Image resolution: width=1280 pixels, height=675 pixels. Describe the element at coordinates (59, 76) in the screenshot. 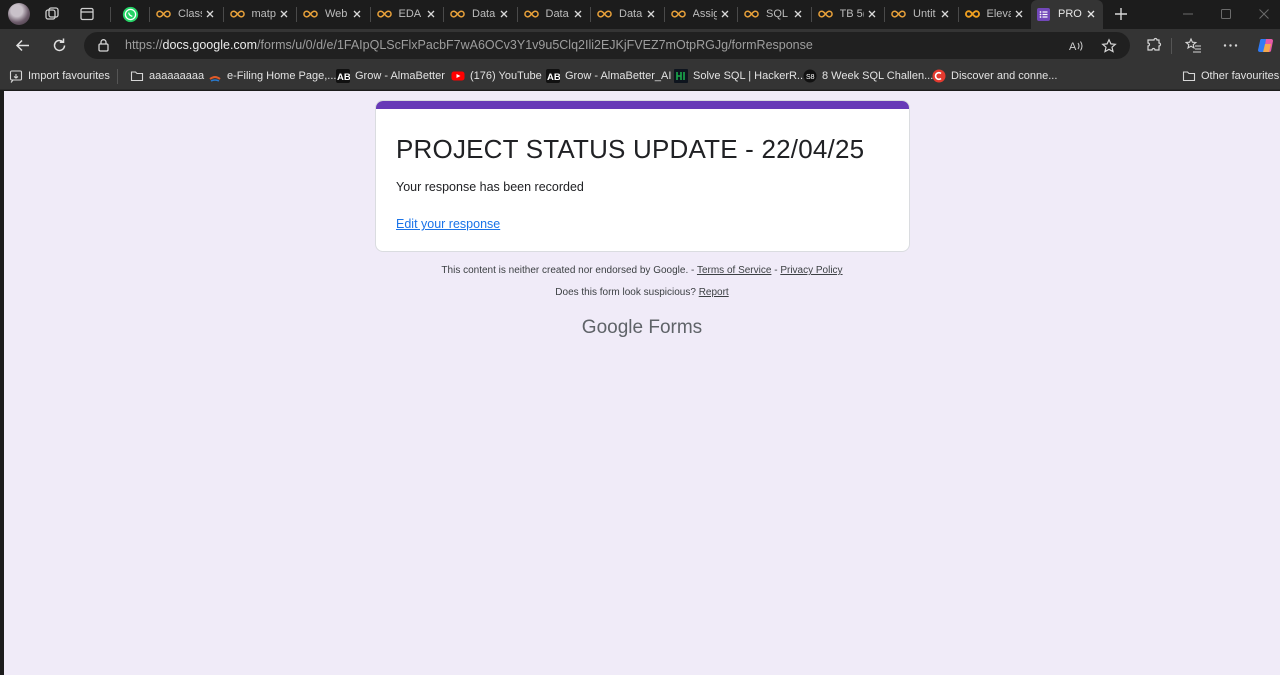

I see `bookmark-import-favourites: Import favourites` at that location.